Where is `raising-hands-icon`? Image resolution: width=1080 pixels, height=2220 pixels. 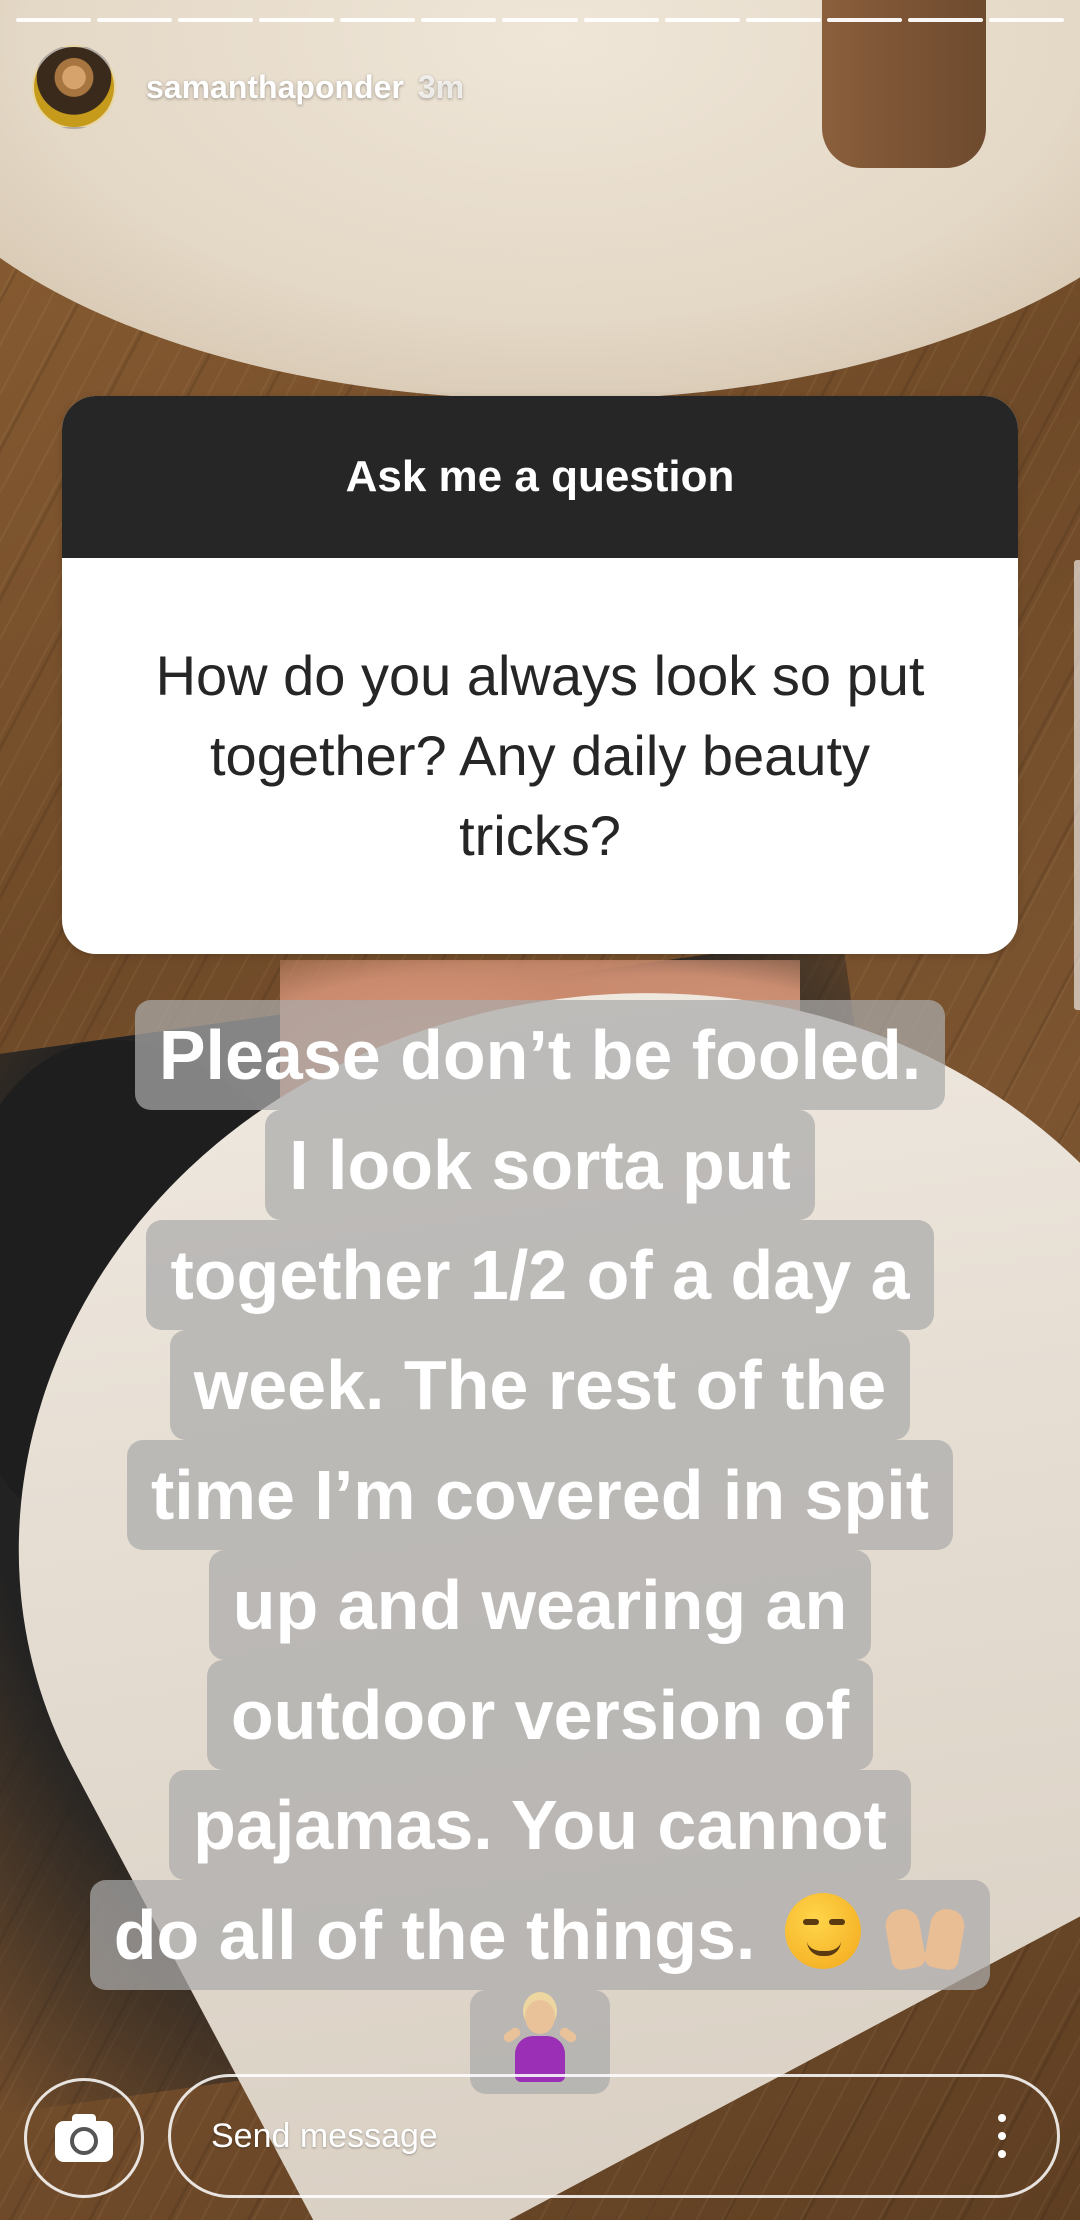 raising-hands-icon is located at coordinates (925, 1931).